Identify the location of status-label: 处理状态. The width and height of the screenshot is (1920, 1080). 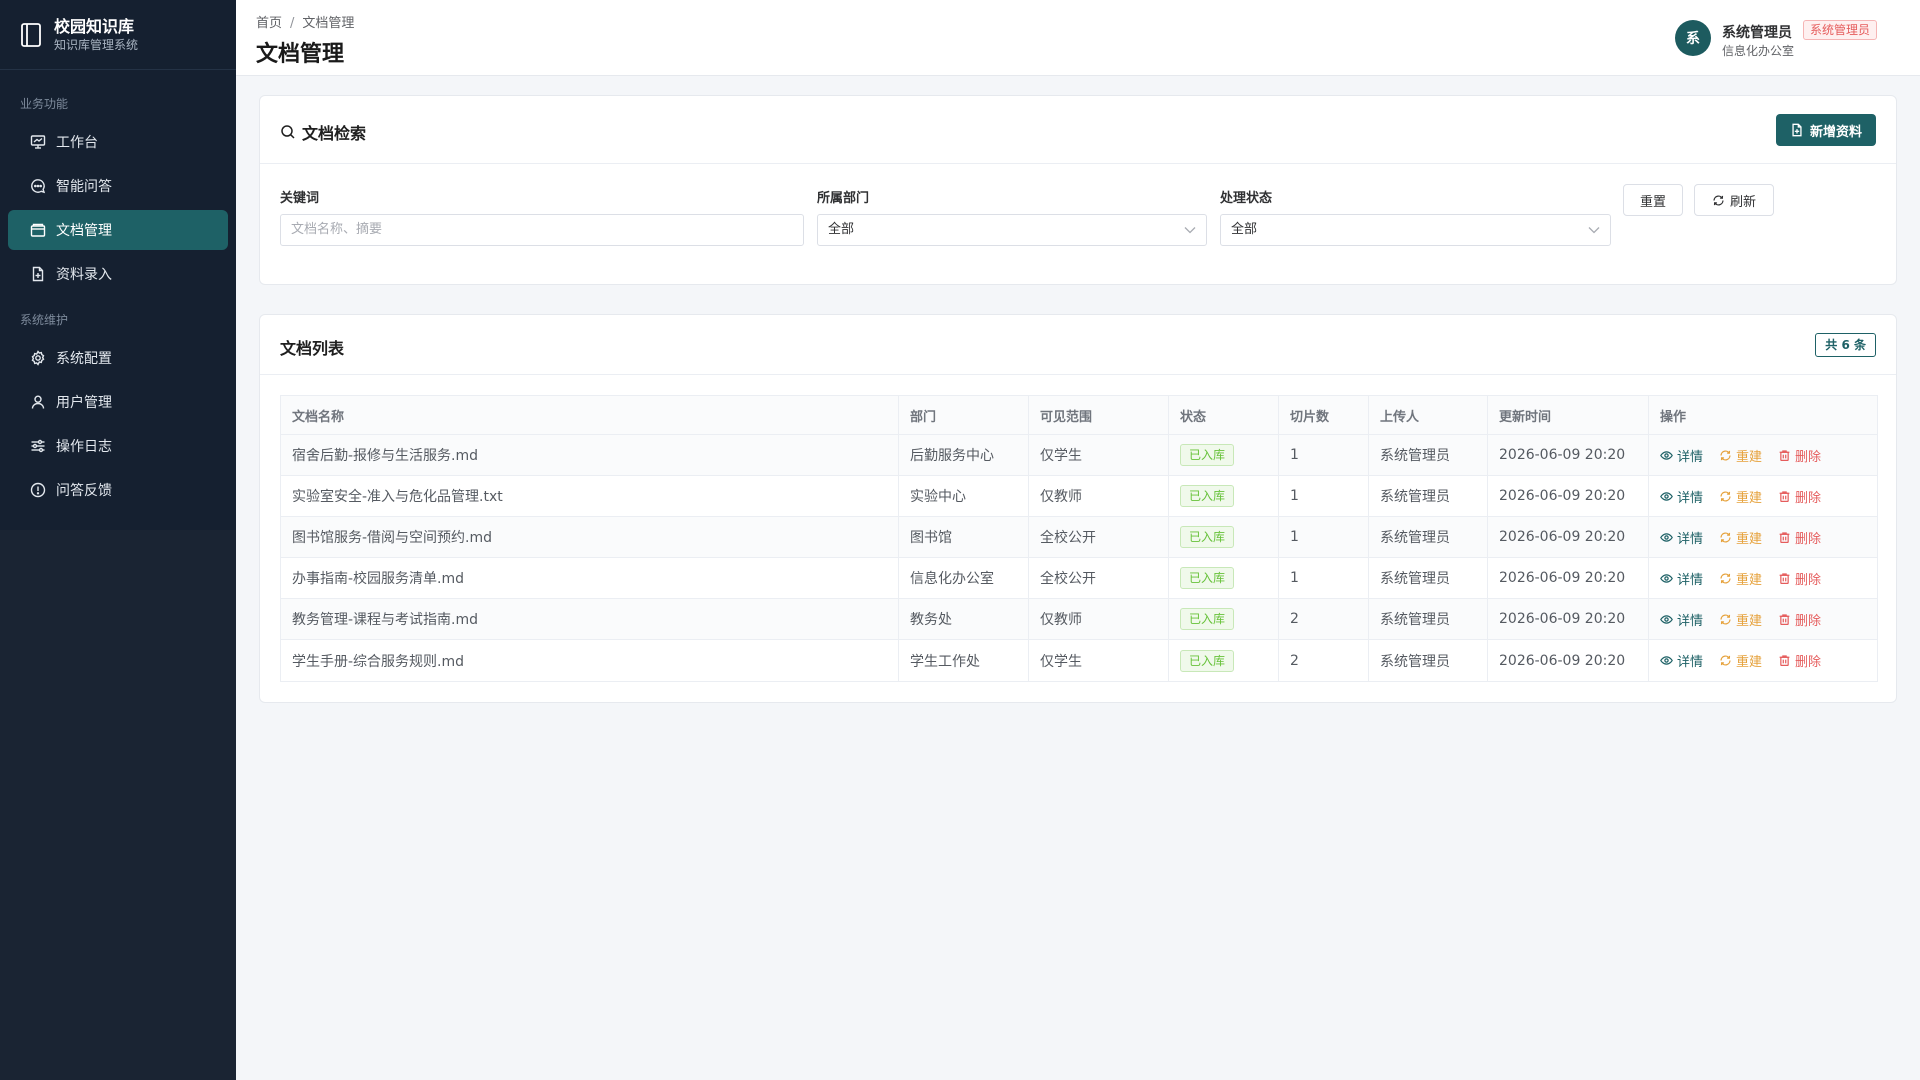
(1246, 198).